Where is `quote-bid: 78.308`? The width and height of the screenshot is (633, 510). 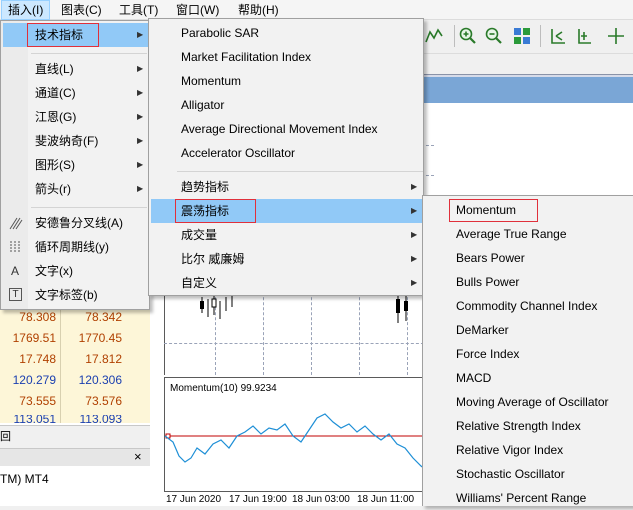
quote-bid: 78.308 is located at coordinates (37, 317).